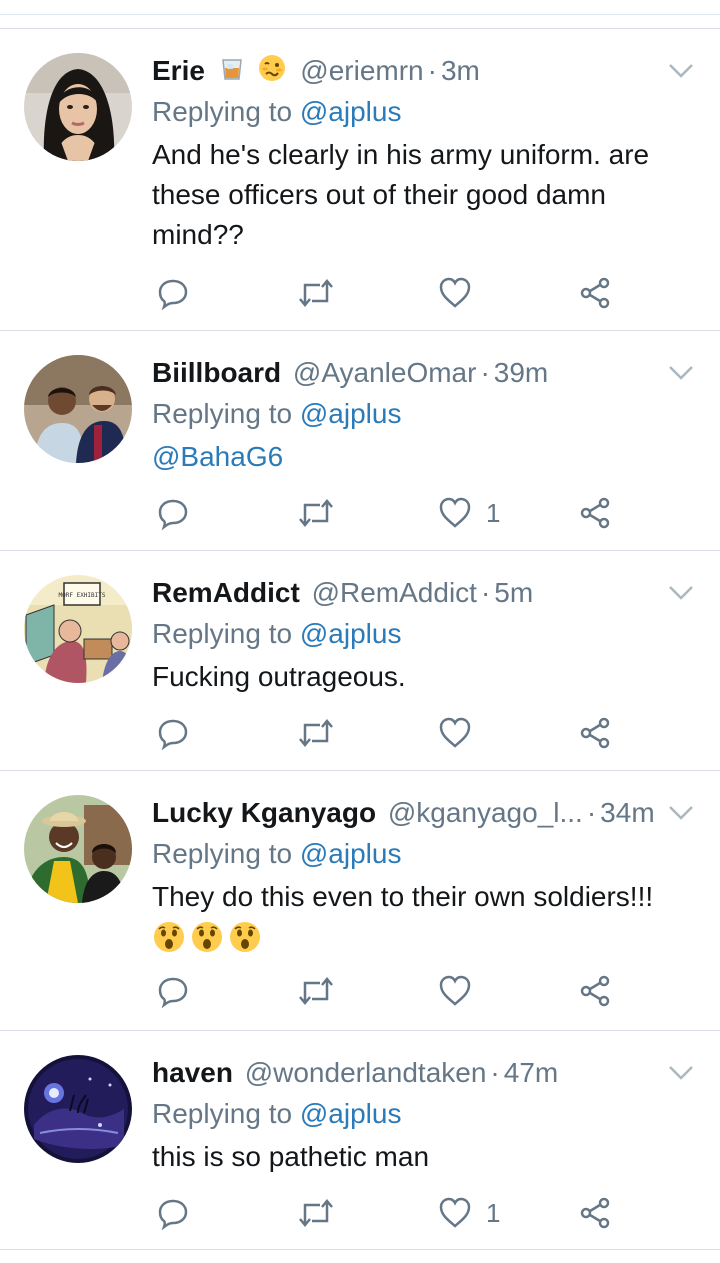 Image resolution: width=720 pixels, height=1263 pixels. What do you see at coordinates (216, 372) in the screenshot?
I see `display-name: Biillboard` at bounding box center [216, 372].